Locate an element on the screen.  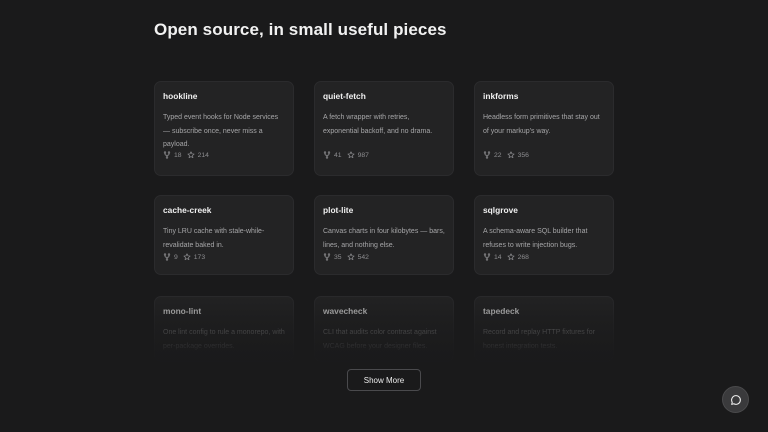
star-count: 987 is located at coordinates (358, 155).